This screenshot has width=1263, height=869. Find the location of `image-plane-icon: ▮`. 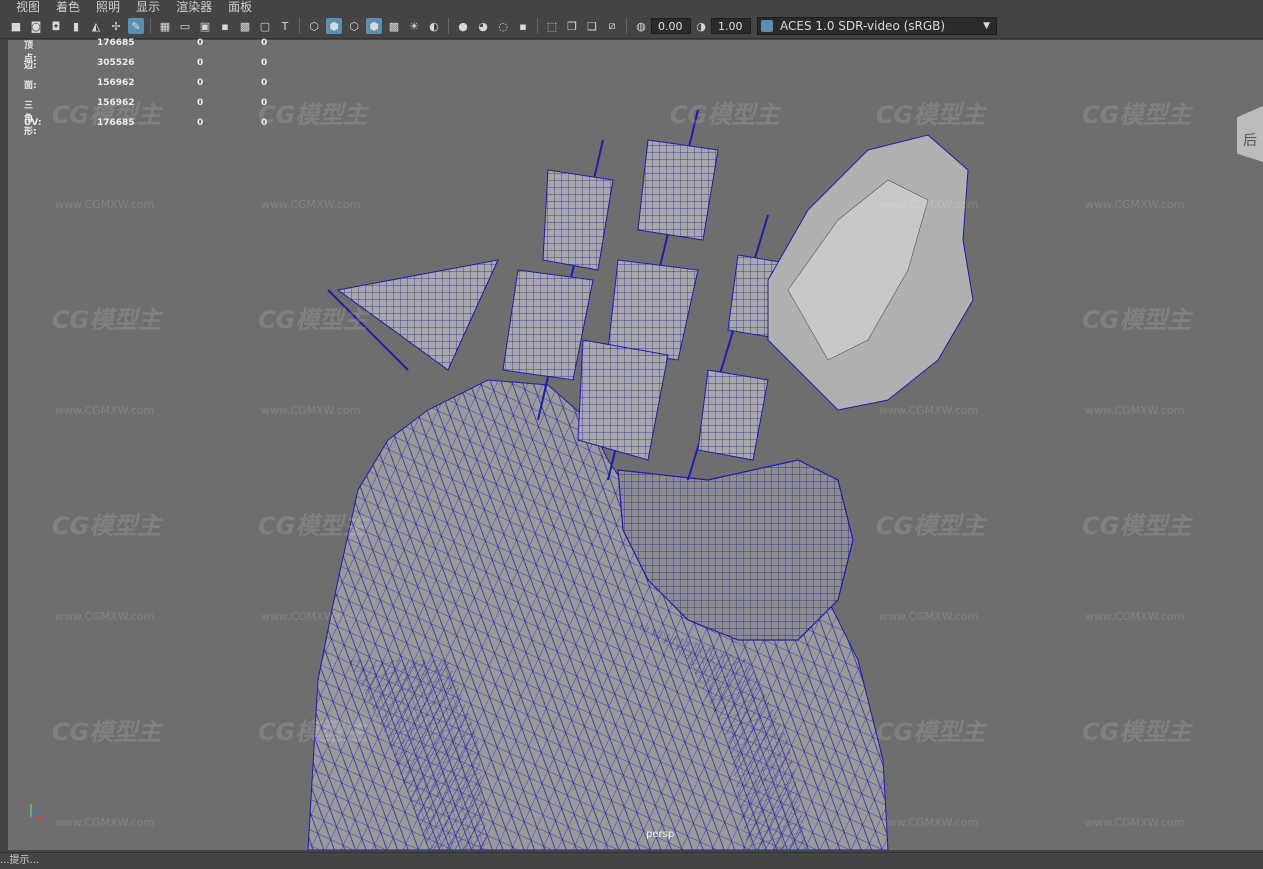

image-plane-icon: ▮ is located at coordinates (76, 26).